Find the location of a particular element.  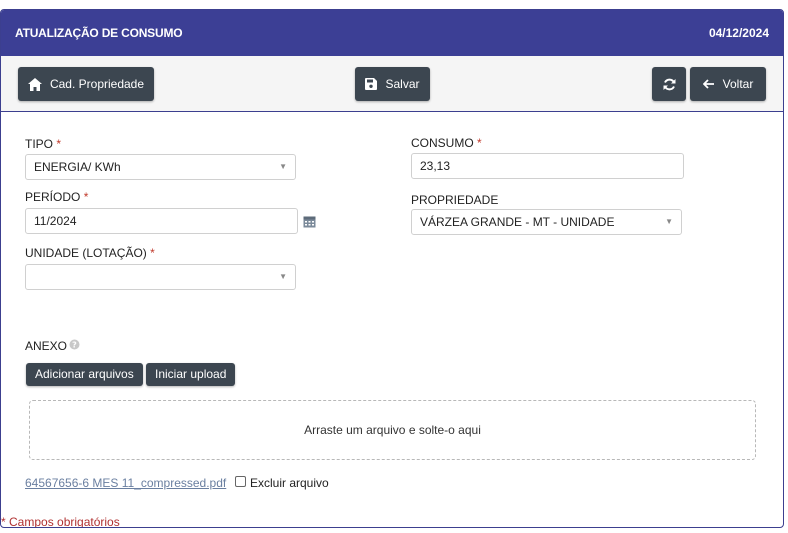

start-upload-button: Iniciar upload is located at coordinates (191, 374).